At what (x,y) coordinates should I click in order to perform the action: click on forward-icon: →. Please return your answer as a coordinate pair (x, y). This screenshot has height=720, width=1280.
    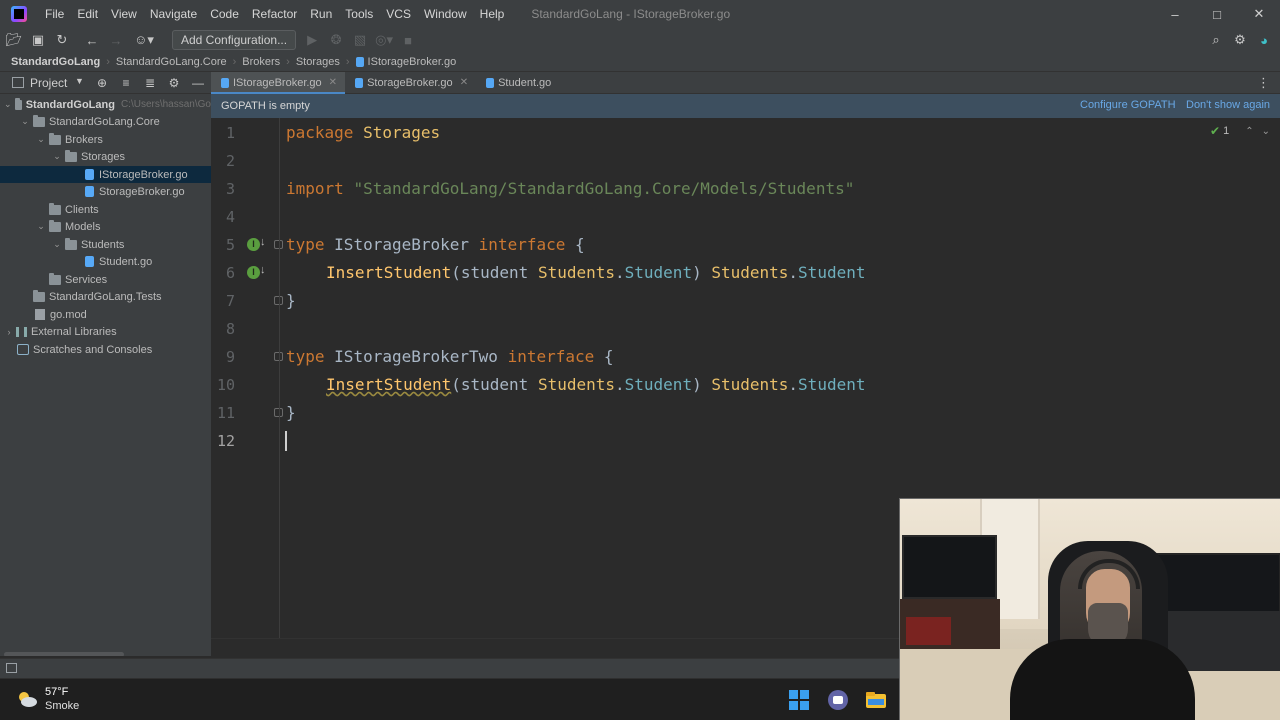
    Looking at the image, I should click on (116, 40).